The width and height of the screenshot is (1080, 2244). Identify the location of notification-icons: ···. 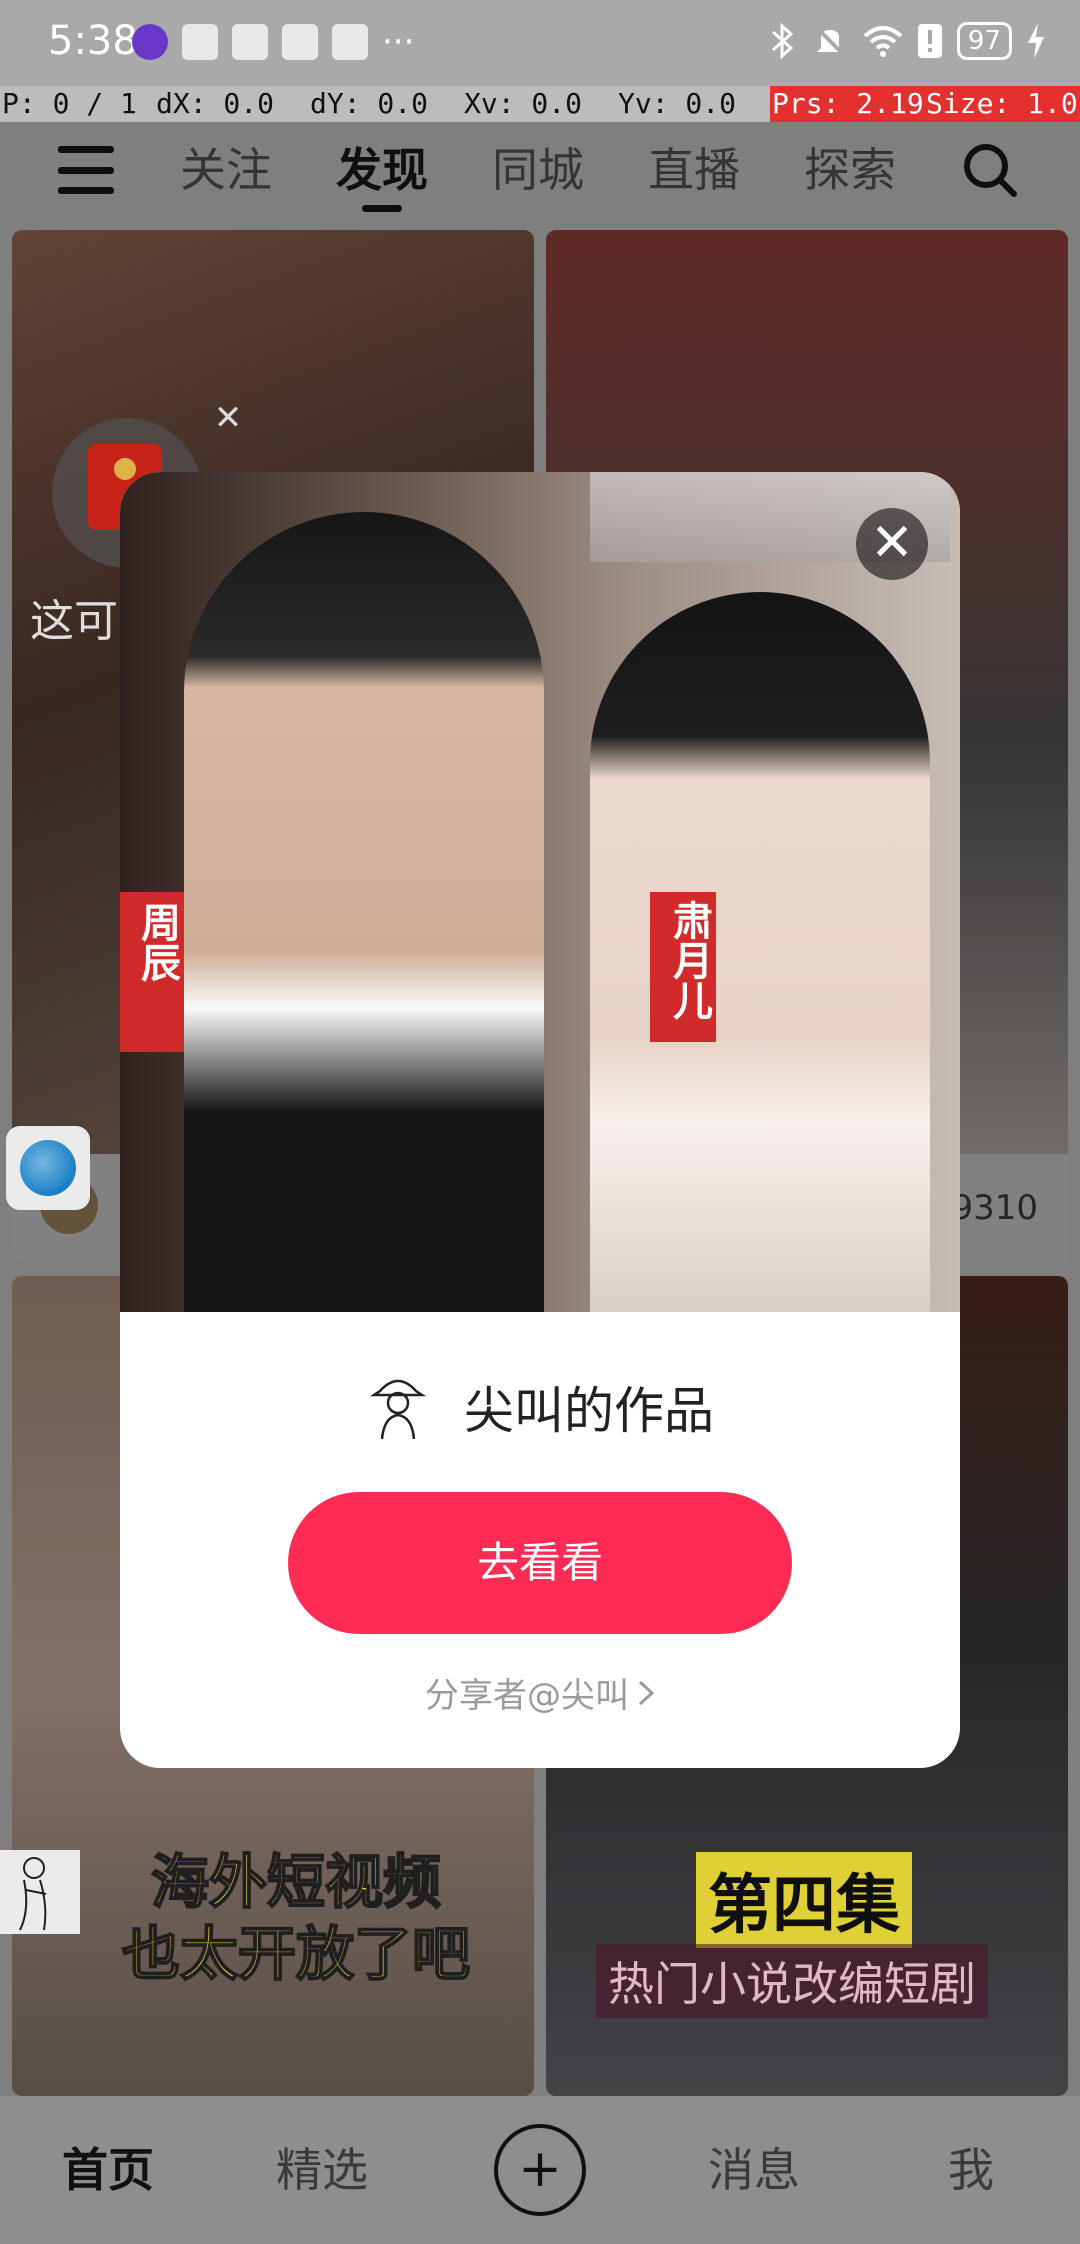
(273, 42).